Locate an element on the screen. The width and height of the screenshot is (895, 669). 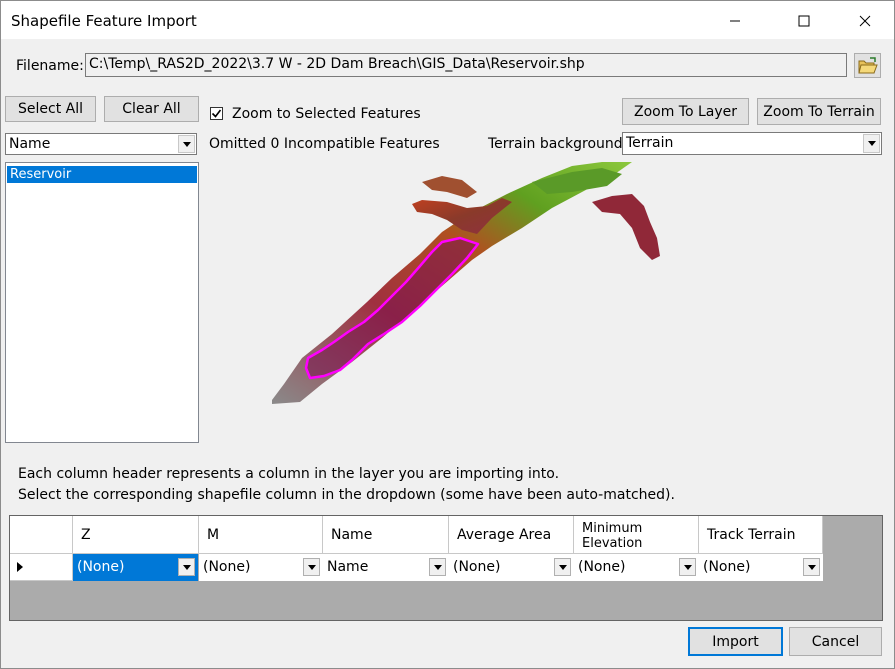
select-all-button: Select All is located at coordinates (50, 109).